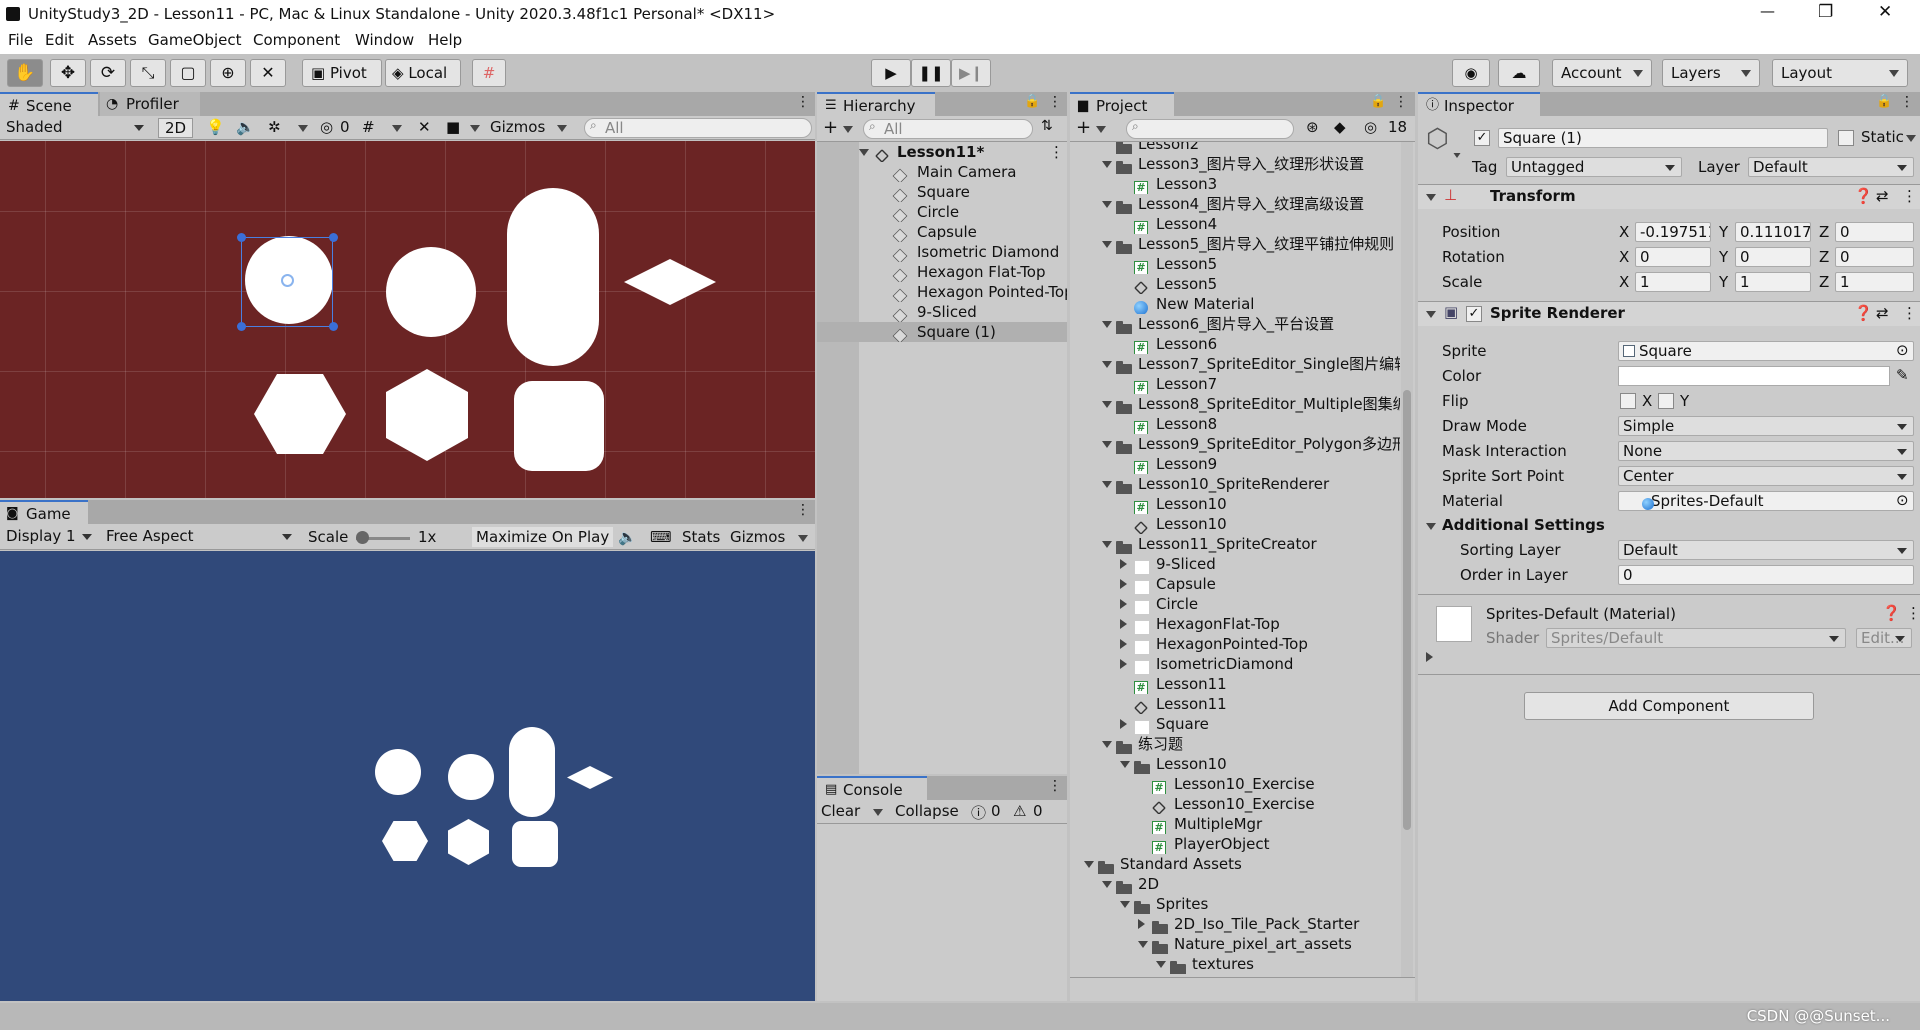 The height and width of the screenshot is (1030, 1920). I want to click on pause-button: ❚❚, so click(931, 73).